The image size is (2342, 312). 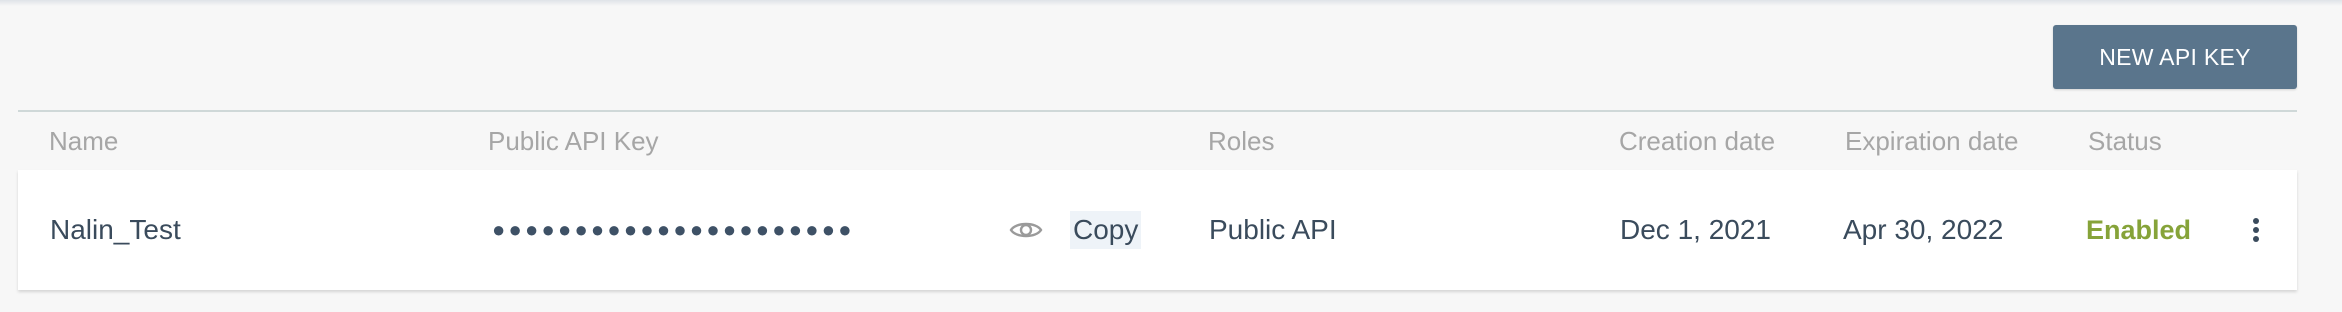 I want to click on column-header-roles: Roles, so click(x=1241, y=141).